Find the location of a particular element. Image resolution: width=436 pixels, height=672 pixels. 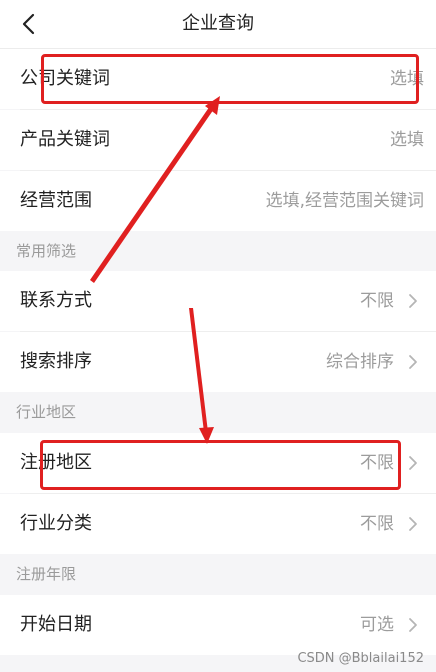

business-scope-row: 经营范围 选填,经营范围关键词 is located at coordinates (218, 201).